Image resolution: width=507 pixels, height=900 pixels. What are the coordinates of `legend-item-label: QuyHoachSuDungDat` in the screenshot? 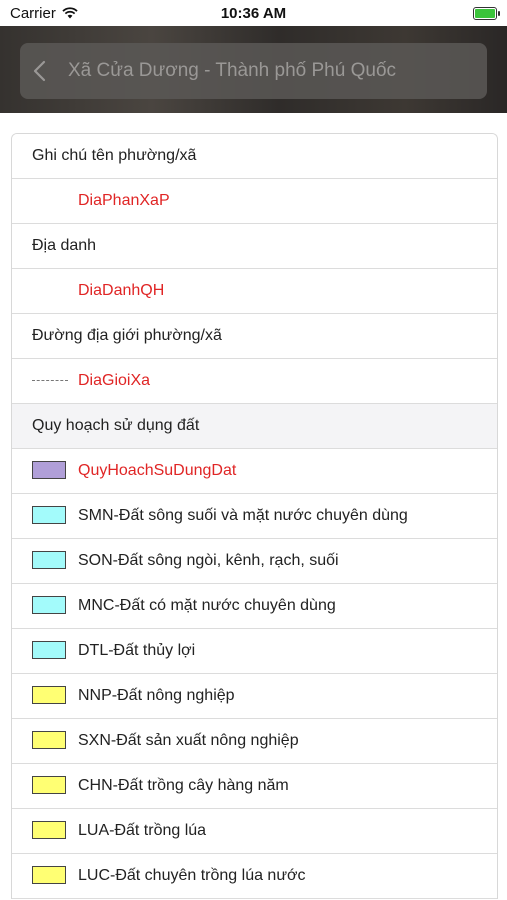 It's located at (157, 470).